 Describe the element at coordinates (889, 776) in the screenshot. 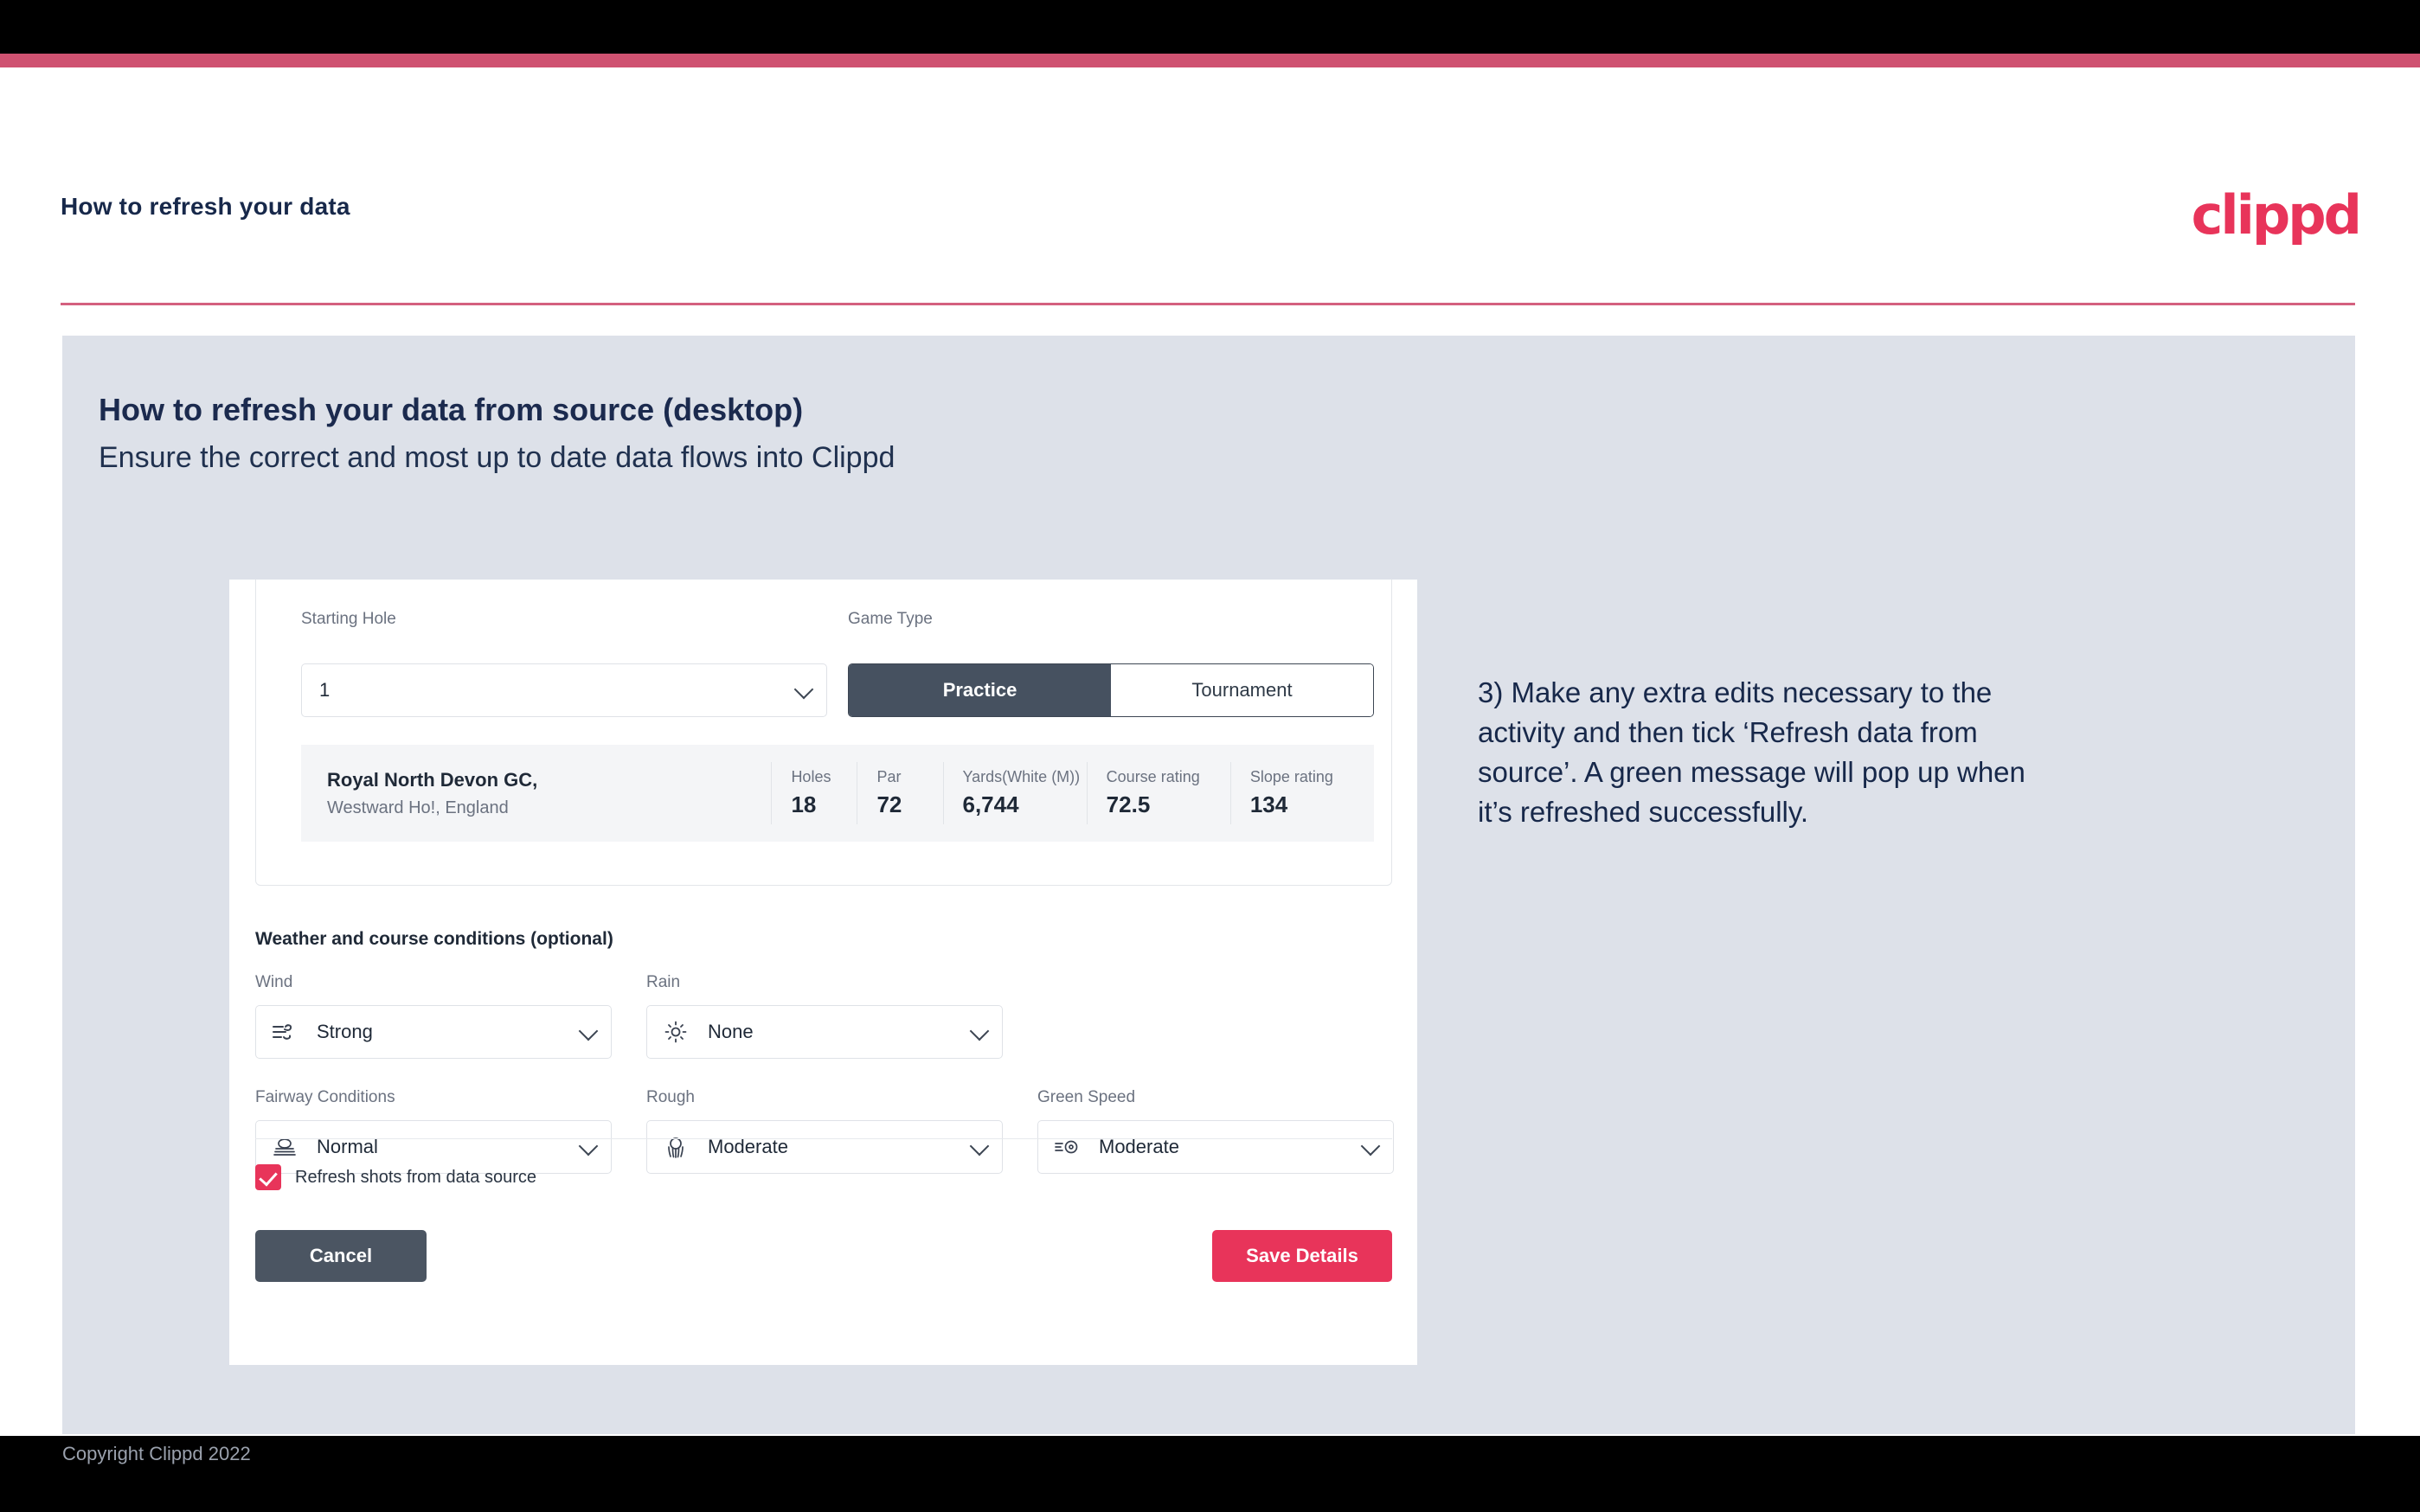

I see `stat-label: Par` at that location.